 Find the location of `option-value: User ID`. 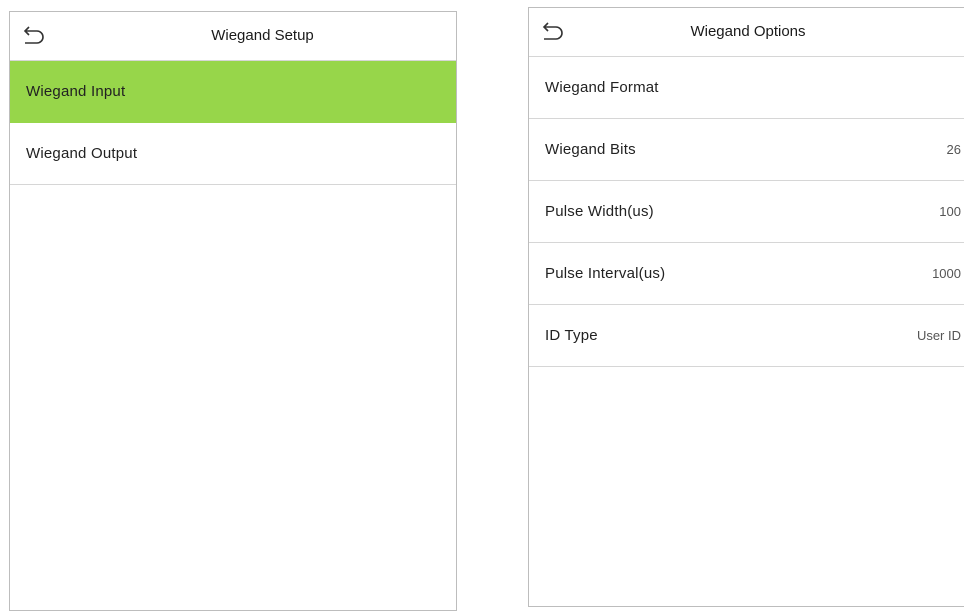

option-value: User ID is located at coordinates (938, 335).